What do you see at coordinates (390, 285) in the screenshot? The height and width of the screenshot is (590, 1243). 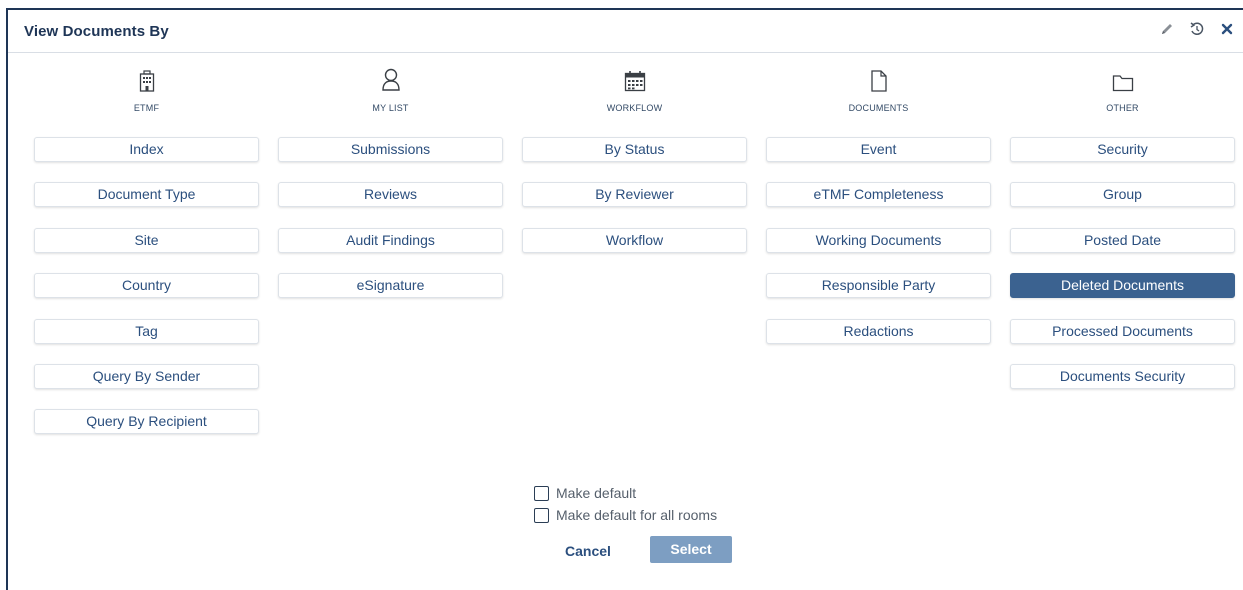 I see `option-esignature: eSignature` at bounding box center [390, 285].